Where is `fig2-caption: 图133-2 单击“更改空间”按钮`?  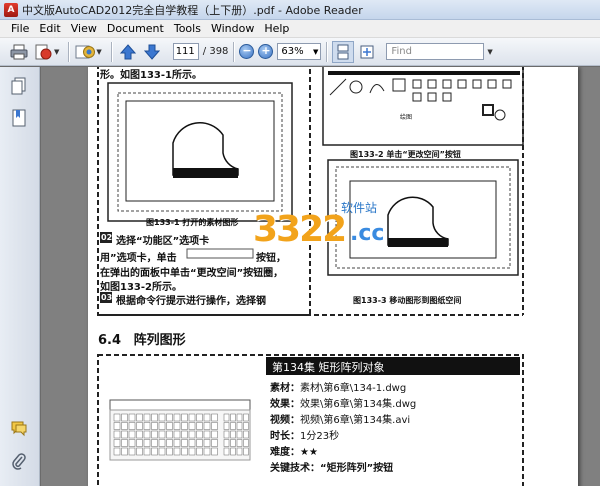 fig2-caption: 图133-2 单击“更改空间”按钮 is located at coordinates (405, 154).